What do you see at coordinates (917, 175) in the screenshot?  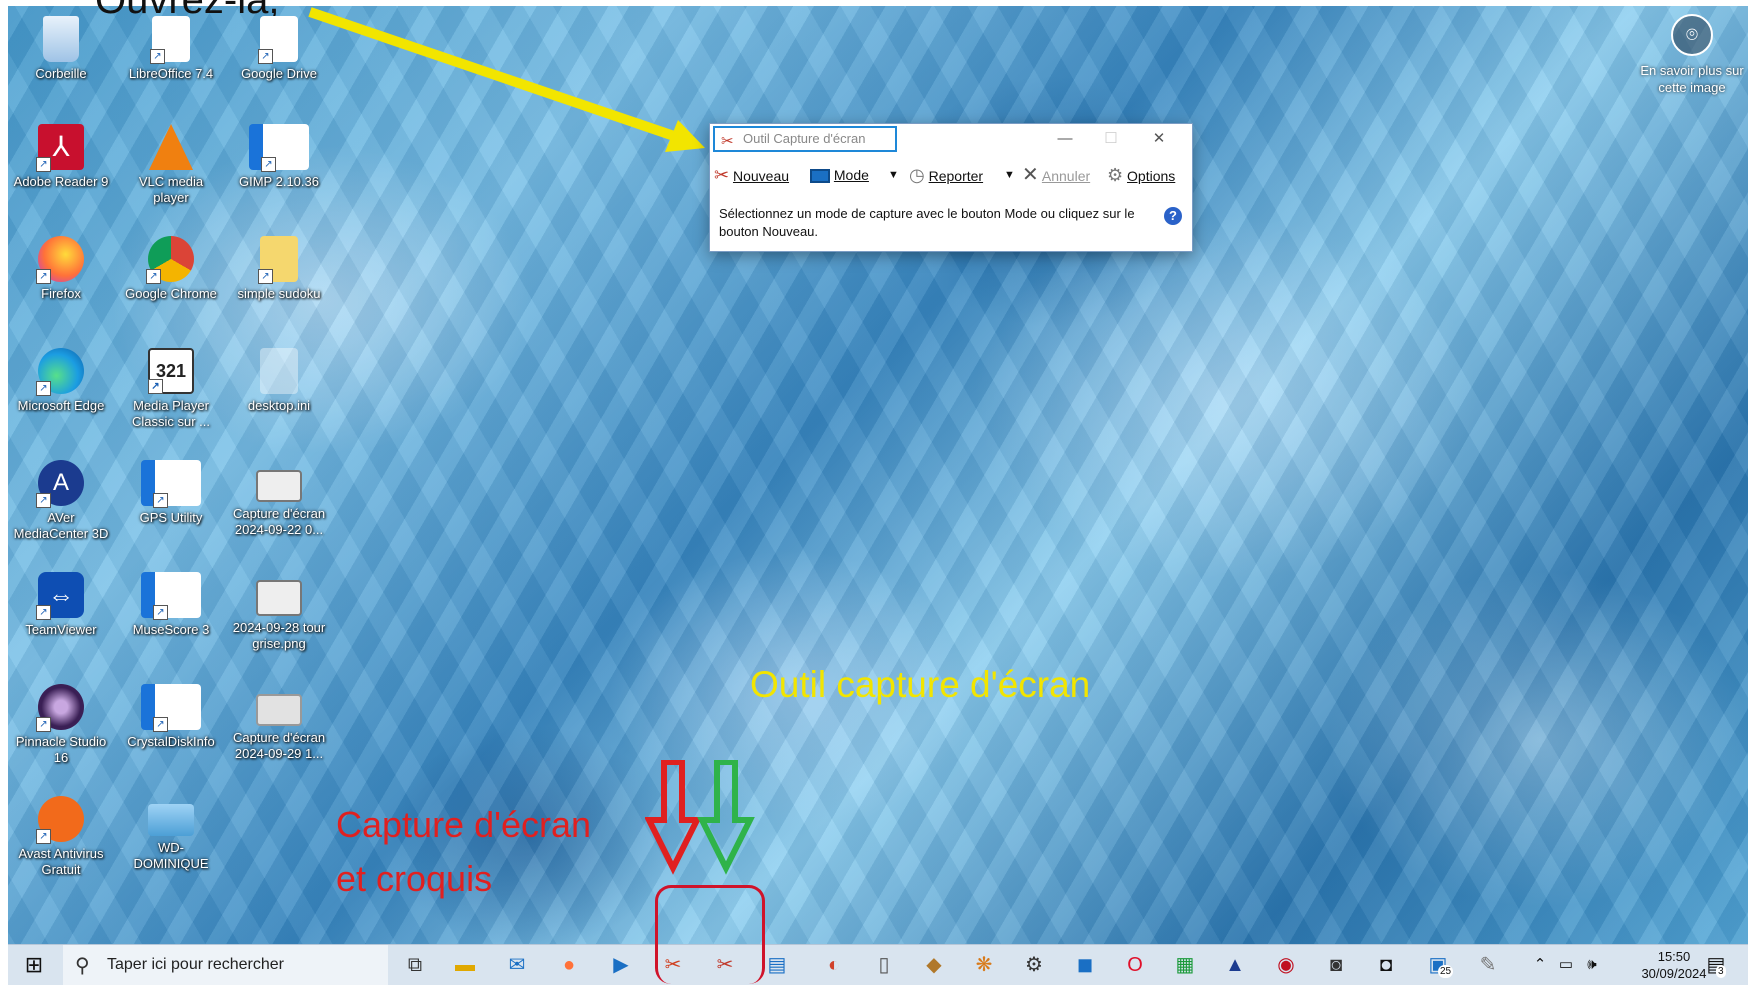 I see `clock-icon: ◷` at bounding box center [917, 175].